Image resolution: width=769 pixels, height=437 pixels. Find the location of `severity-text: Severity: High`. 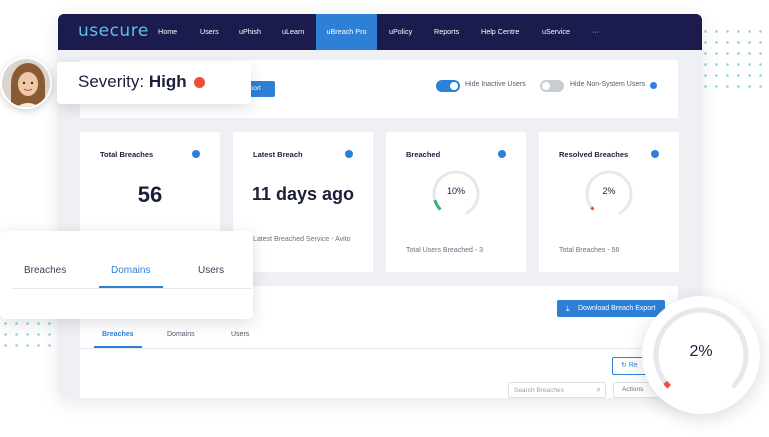

severity-text: Severity: High is located at coordinates (132, 82).